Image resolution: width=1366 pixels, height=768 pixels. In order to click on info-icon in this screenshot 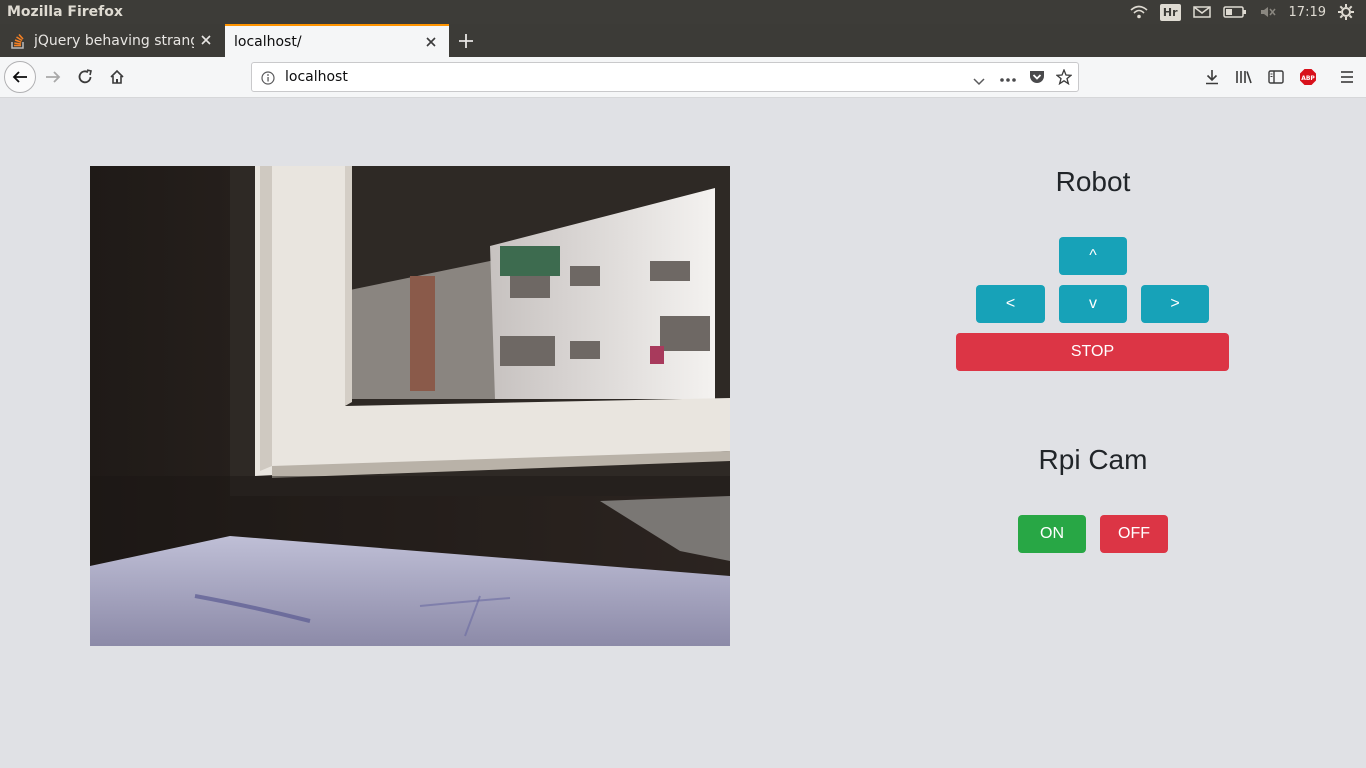, I will do `click(268, 79)`.